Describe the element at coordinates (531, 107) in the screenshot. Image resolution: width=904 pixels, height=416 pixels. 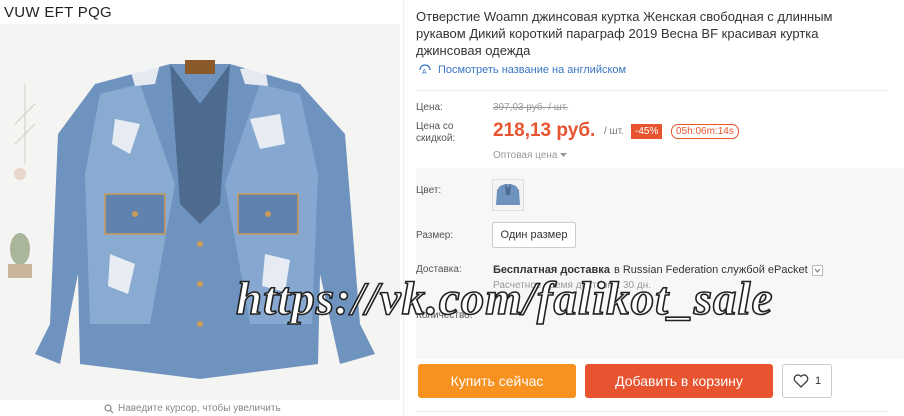
I see `old-price: 397,03 руб. / шт.` at that location.